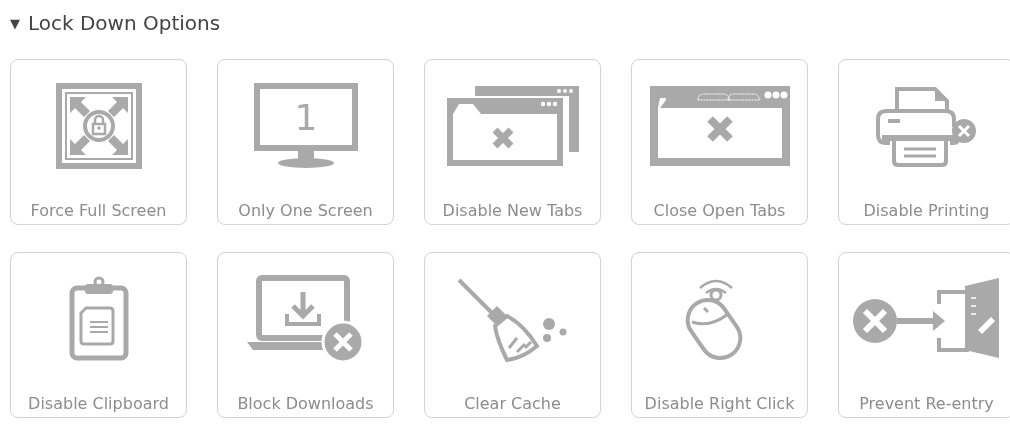  What do you see at coordinates (512, 126) in the screenshot?
I see `browser-windows-icon` at bounding box center [512, 126].